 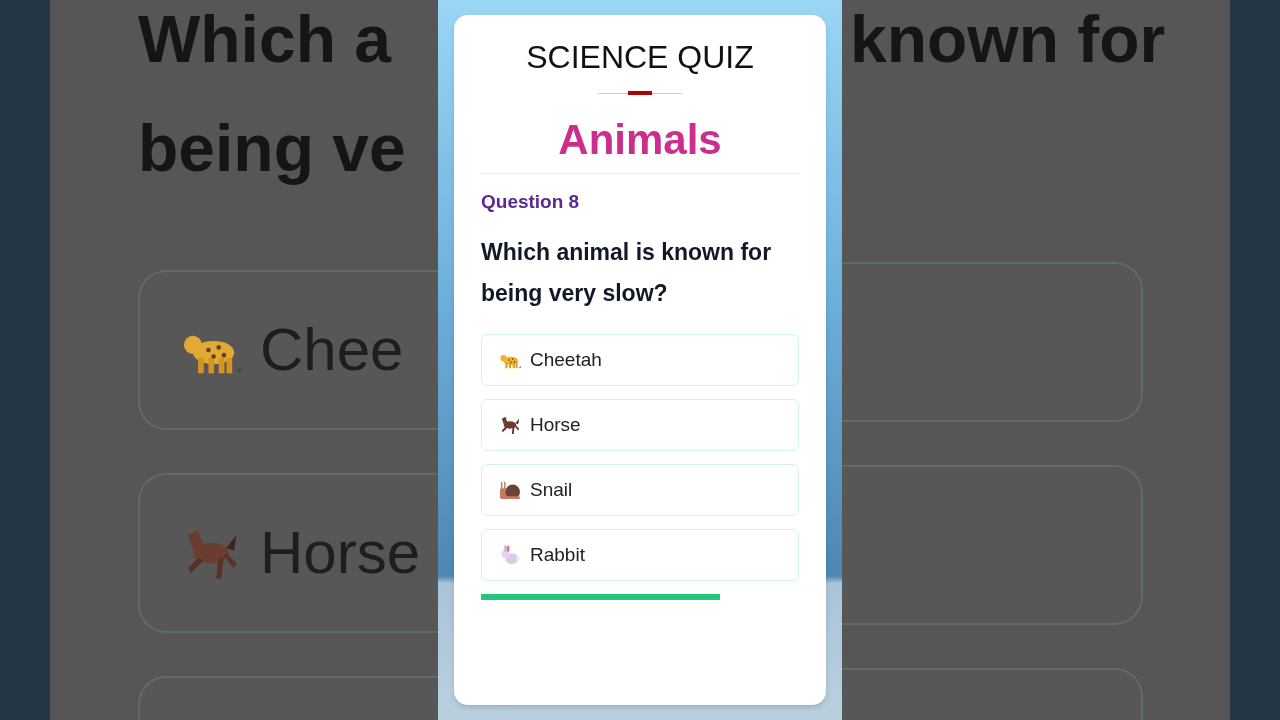 What do you see at coordinates (510, 425) in the screenshot?
I see `horse-icon` at bounding box center [510, 425].